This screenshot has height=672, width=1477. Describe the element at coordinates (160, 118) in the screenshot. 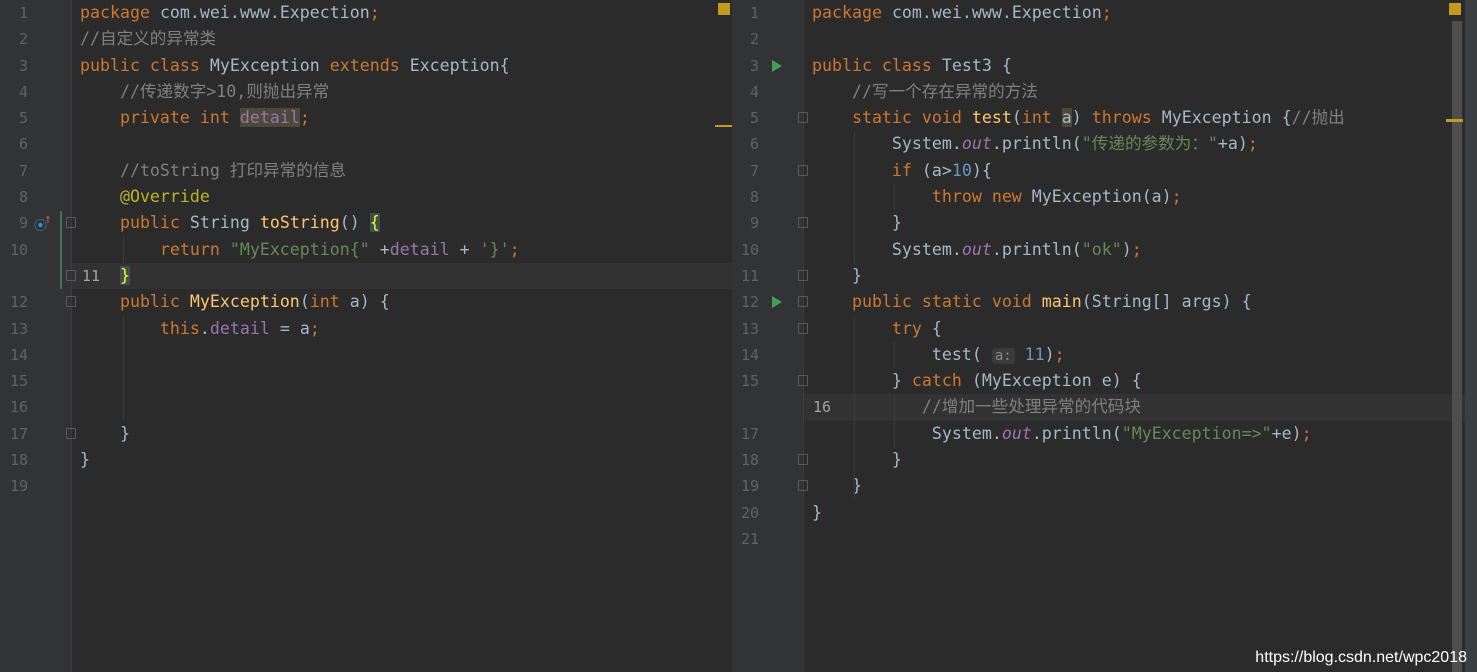

I see `token: private int` at that location.